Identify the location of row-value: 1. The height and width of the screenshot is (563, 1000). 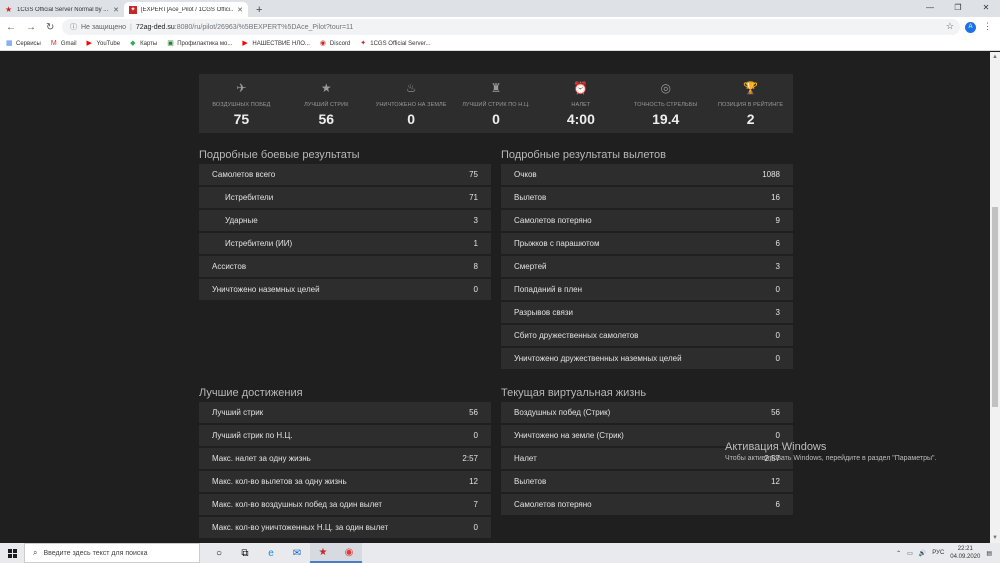
(475, 243).